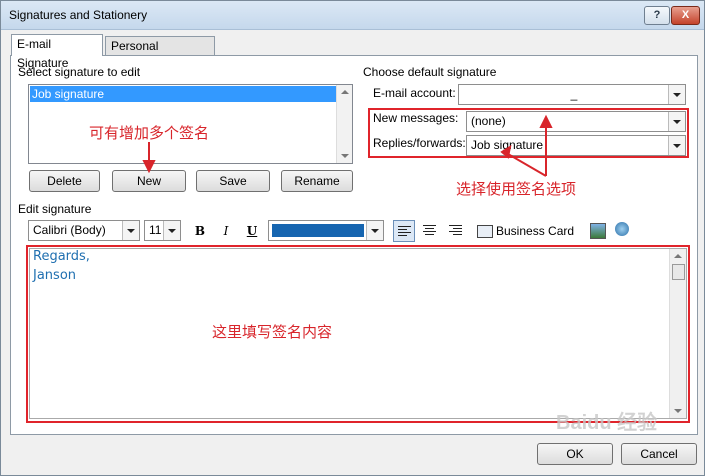 The width and height of the screenshot is (705, 476). I want to click on tab-email-signature: E-mail Signature, so click(57, 52).